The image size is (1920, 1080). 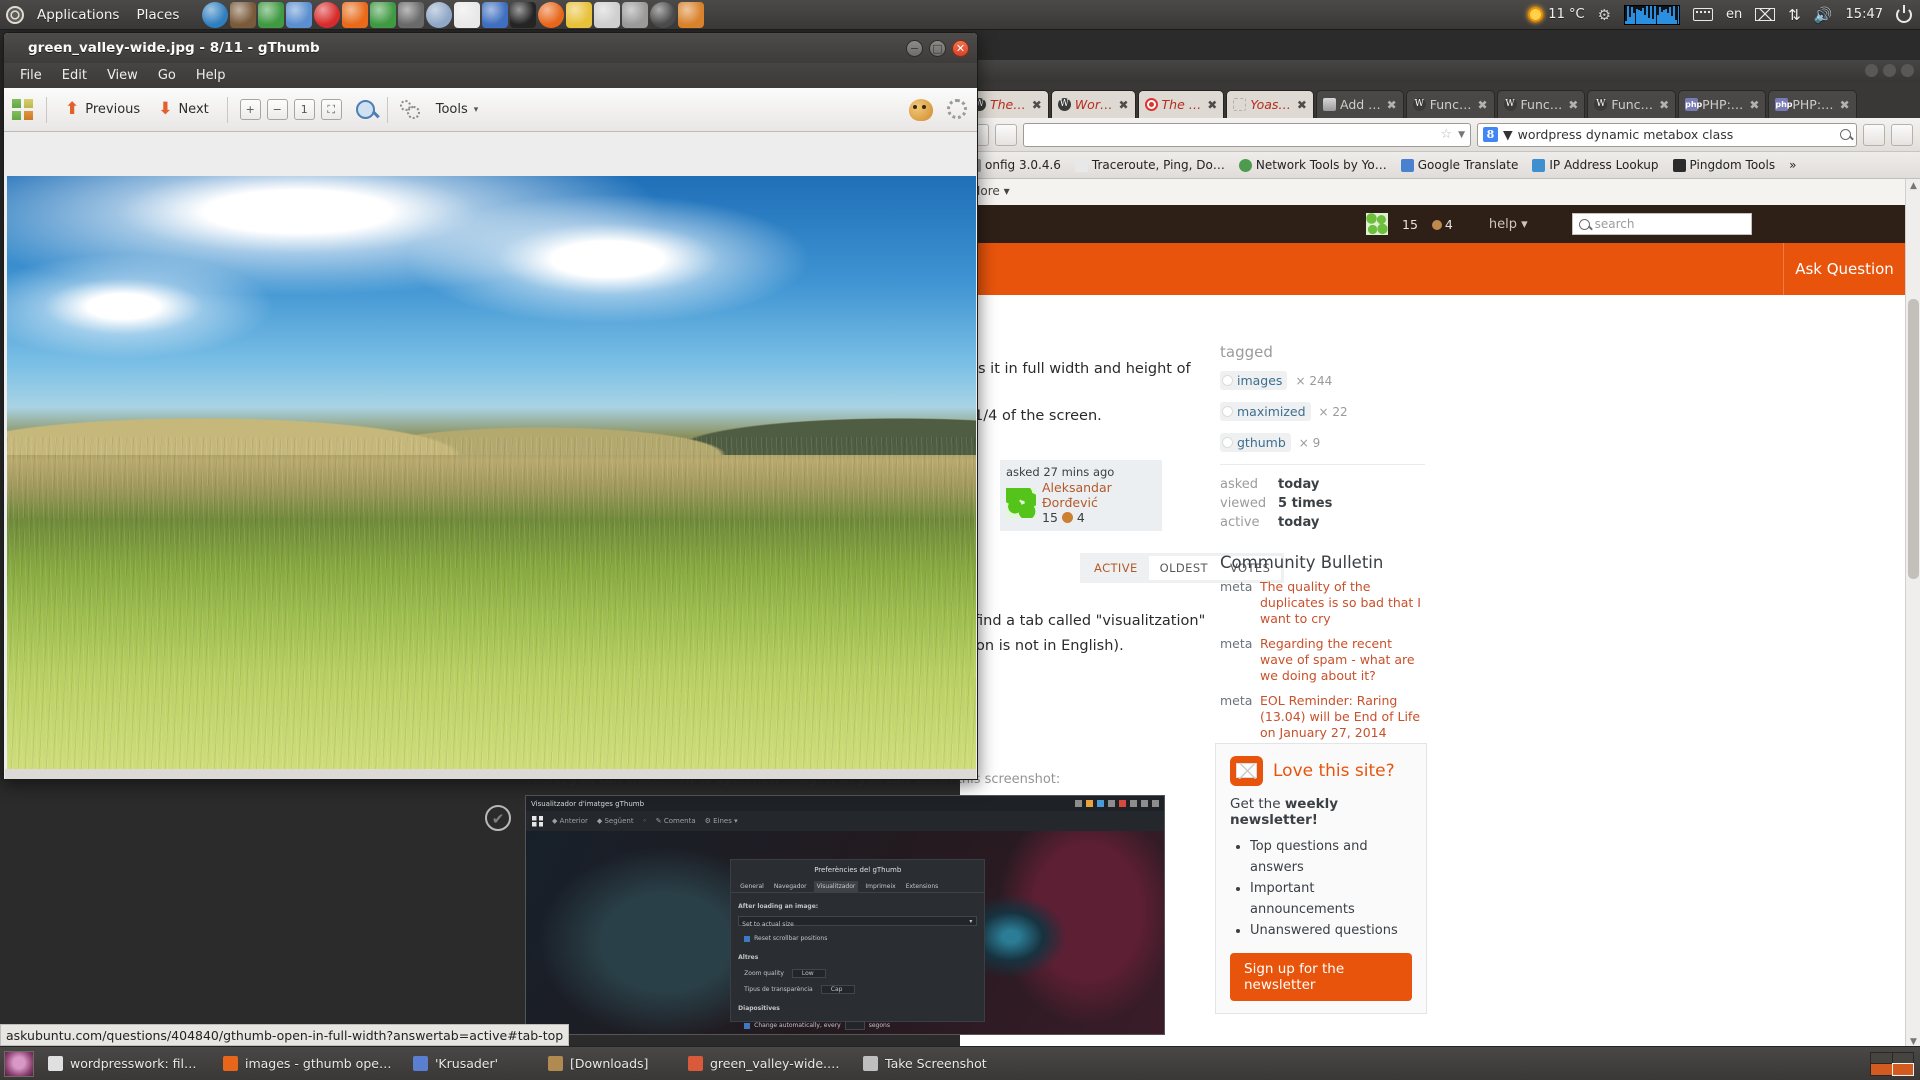 What do you see at coordinates (102, 109) in the screenshot?
I see `previous-button: ⬆ Previous` at bounding box center [102, 109].